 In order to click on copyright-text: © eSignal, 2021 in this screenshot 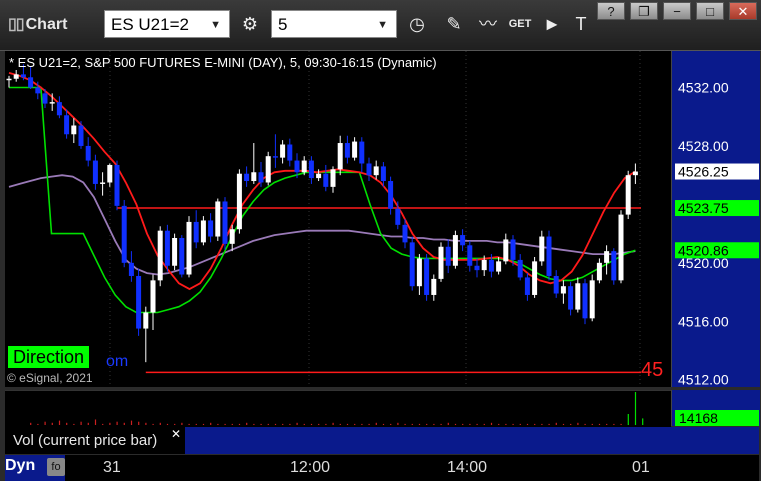, I will do `click(50, 378)`.